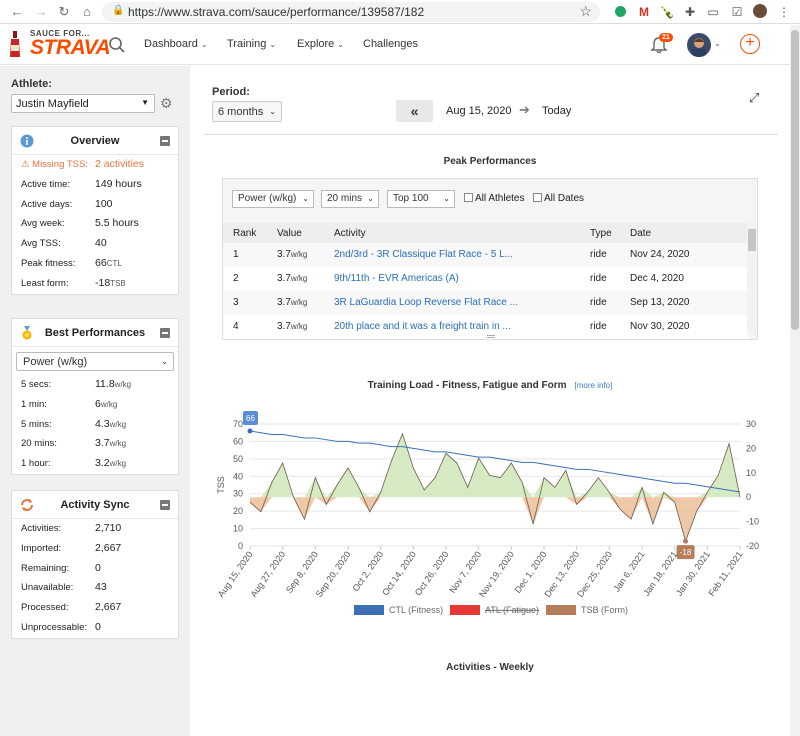  What do you see at coordinates (34, 404) in the screenshot?
I see `best-key: 1 min:` at bounding box center [34, 404].